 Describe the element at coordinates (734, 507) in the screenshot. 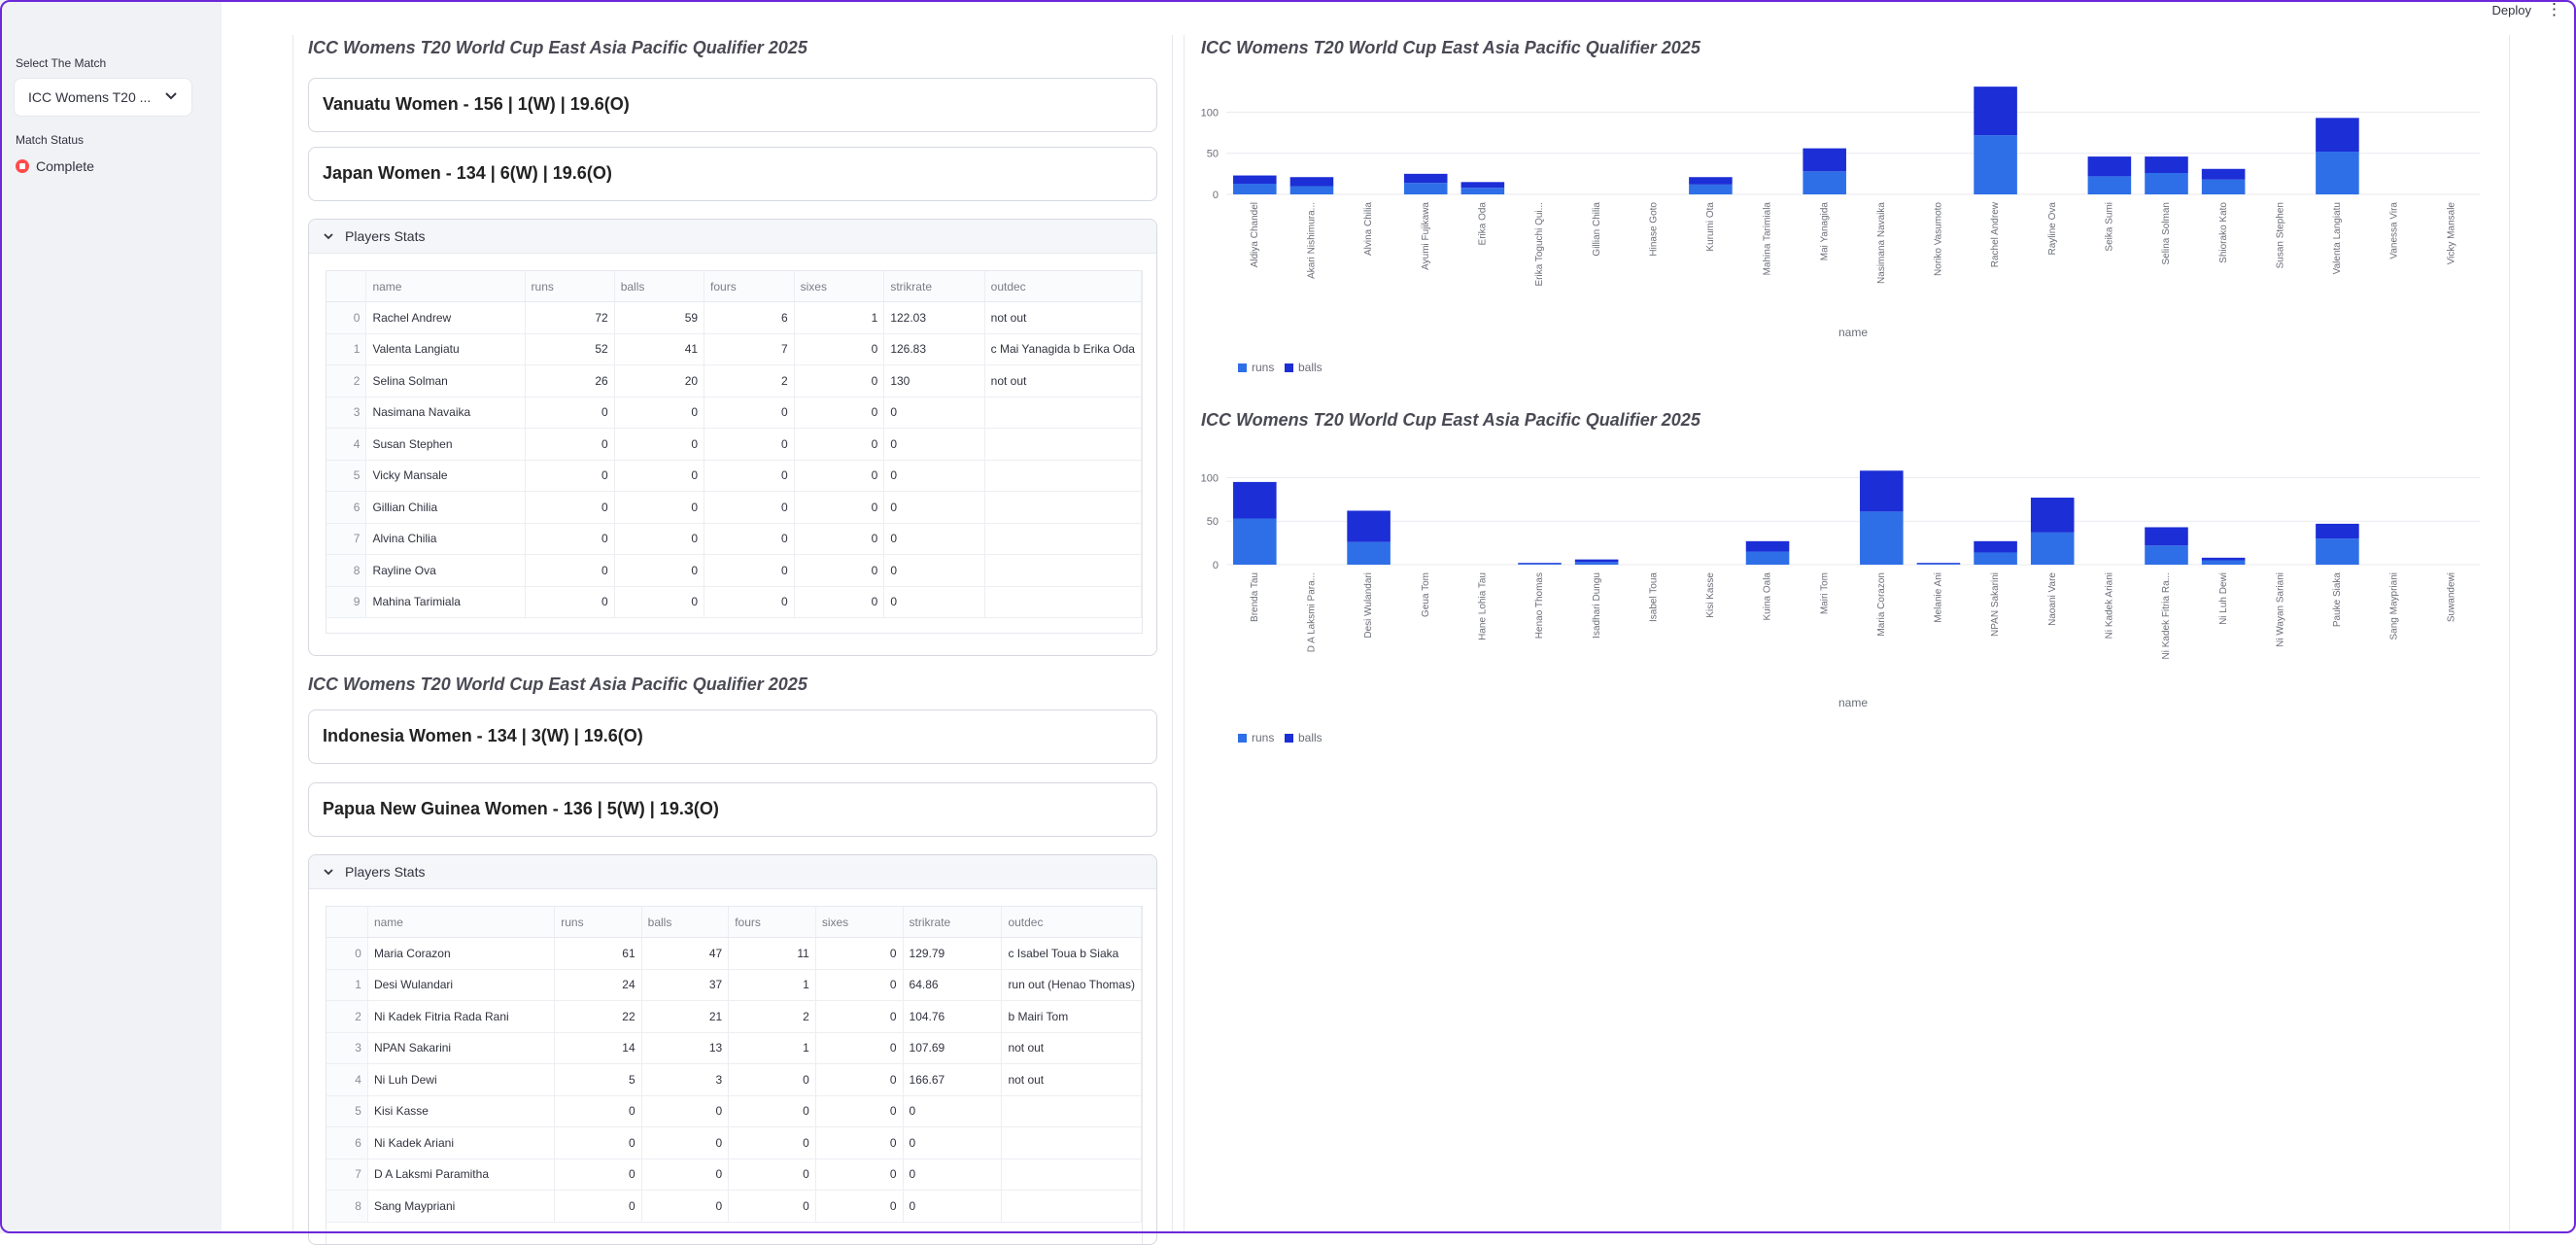

I see `table-row: 6 Gillian Chilia 0 0 0 0 0` at that location.